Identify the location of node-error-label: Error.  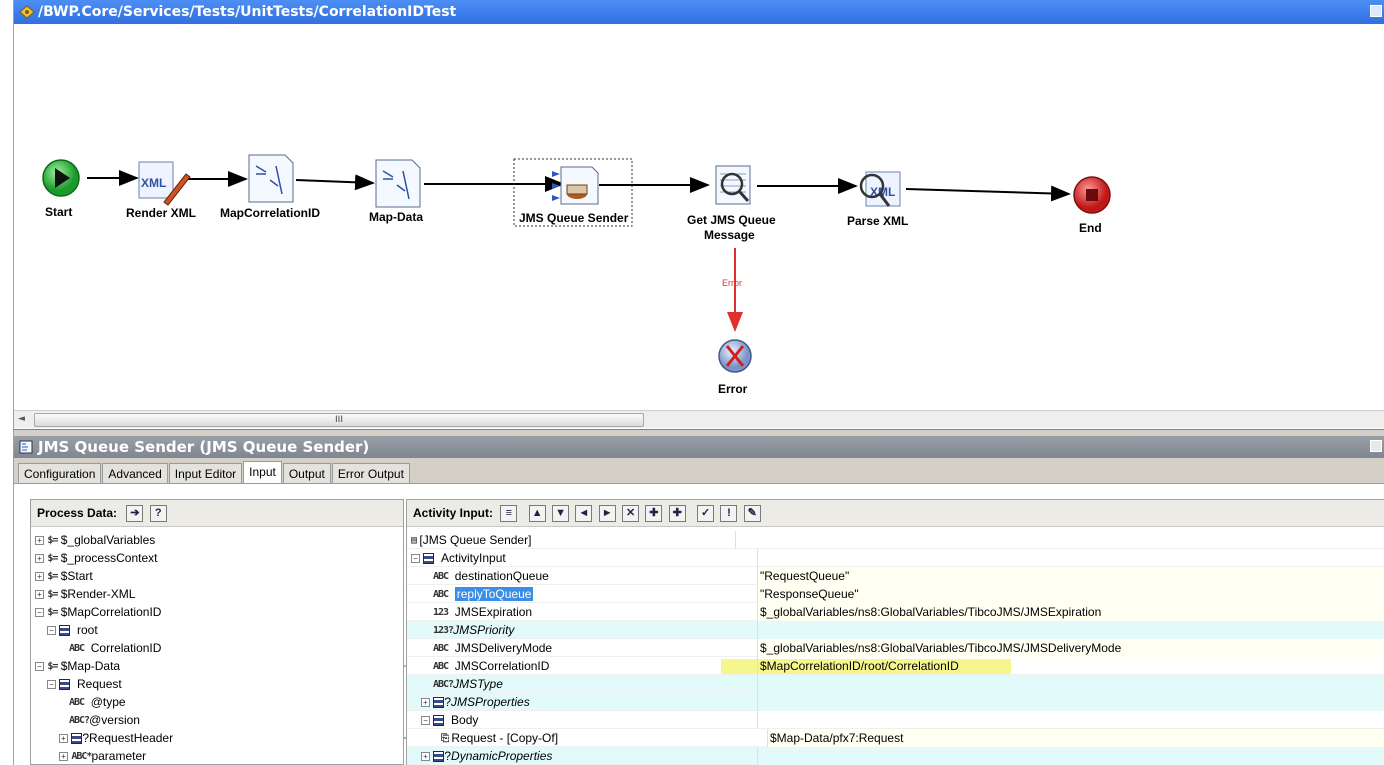
(733, 389).